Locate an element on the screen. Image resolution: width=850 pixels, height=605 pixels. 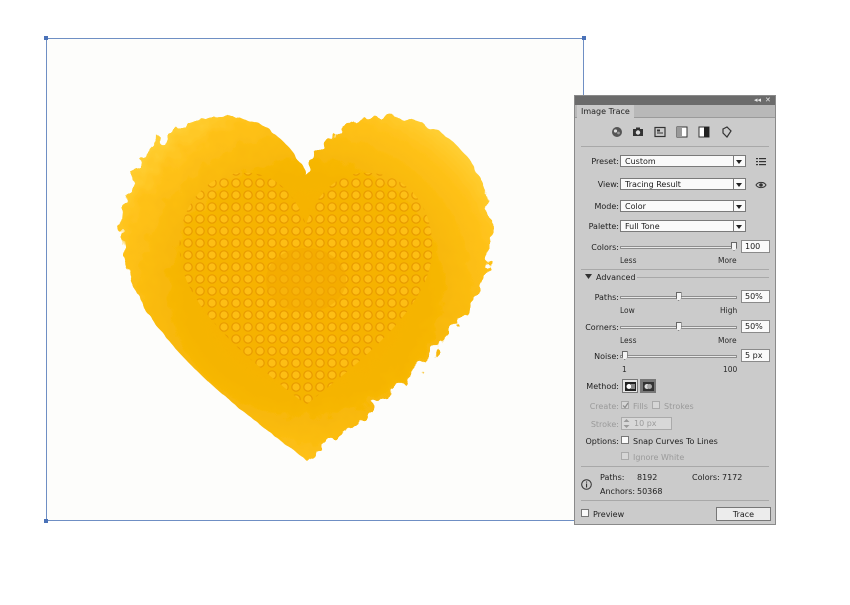
trace-button: Trace is located at coordinates (743, 514).